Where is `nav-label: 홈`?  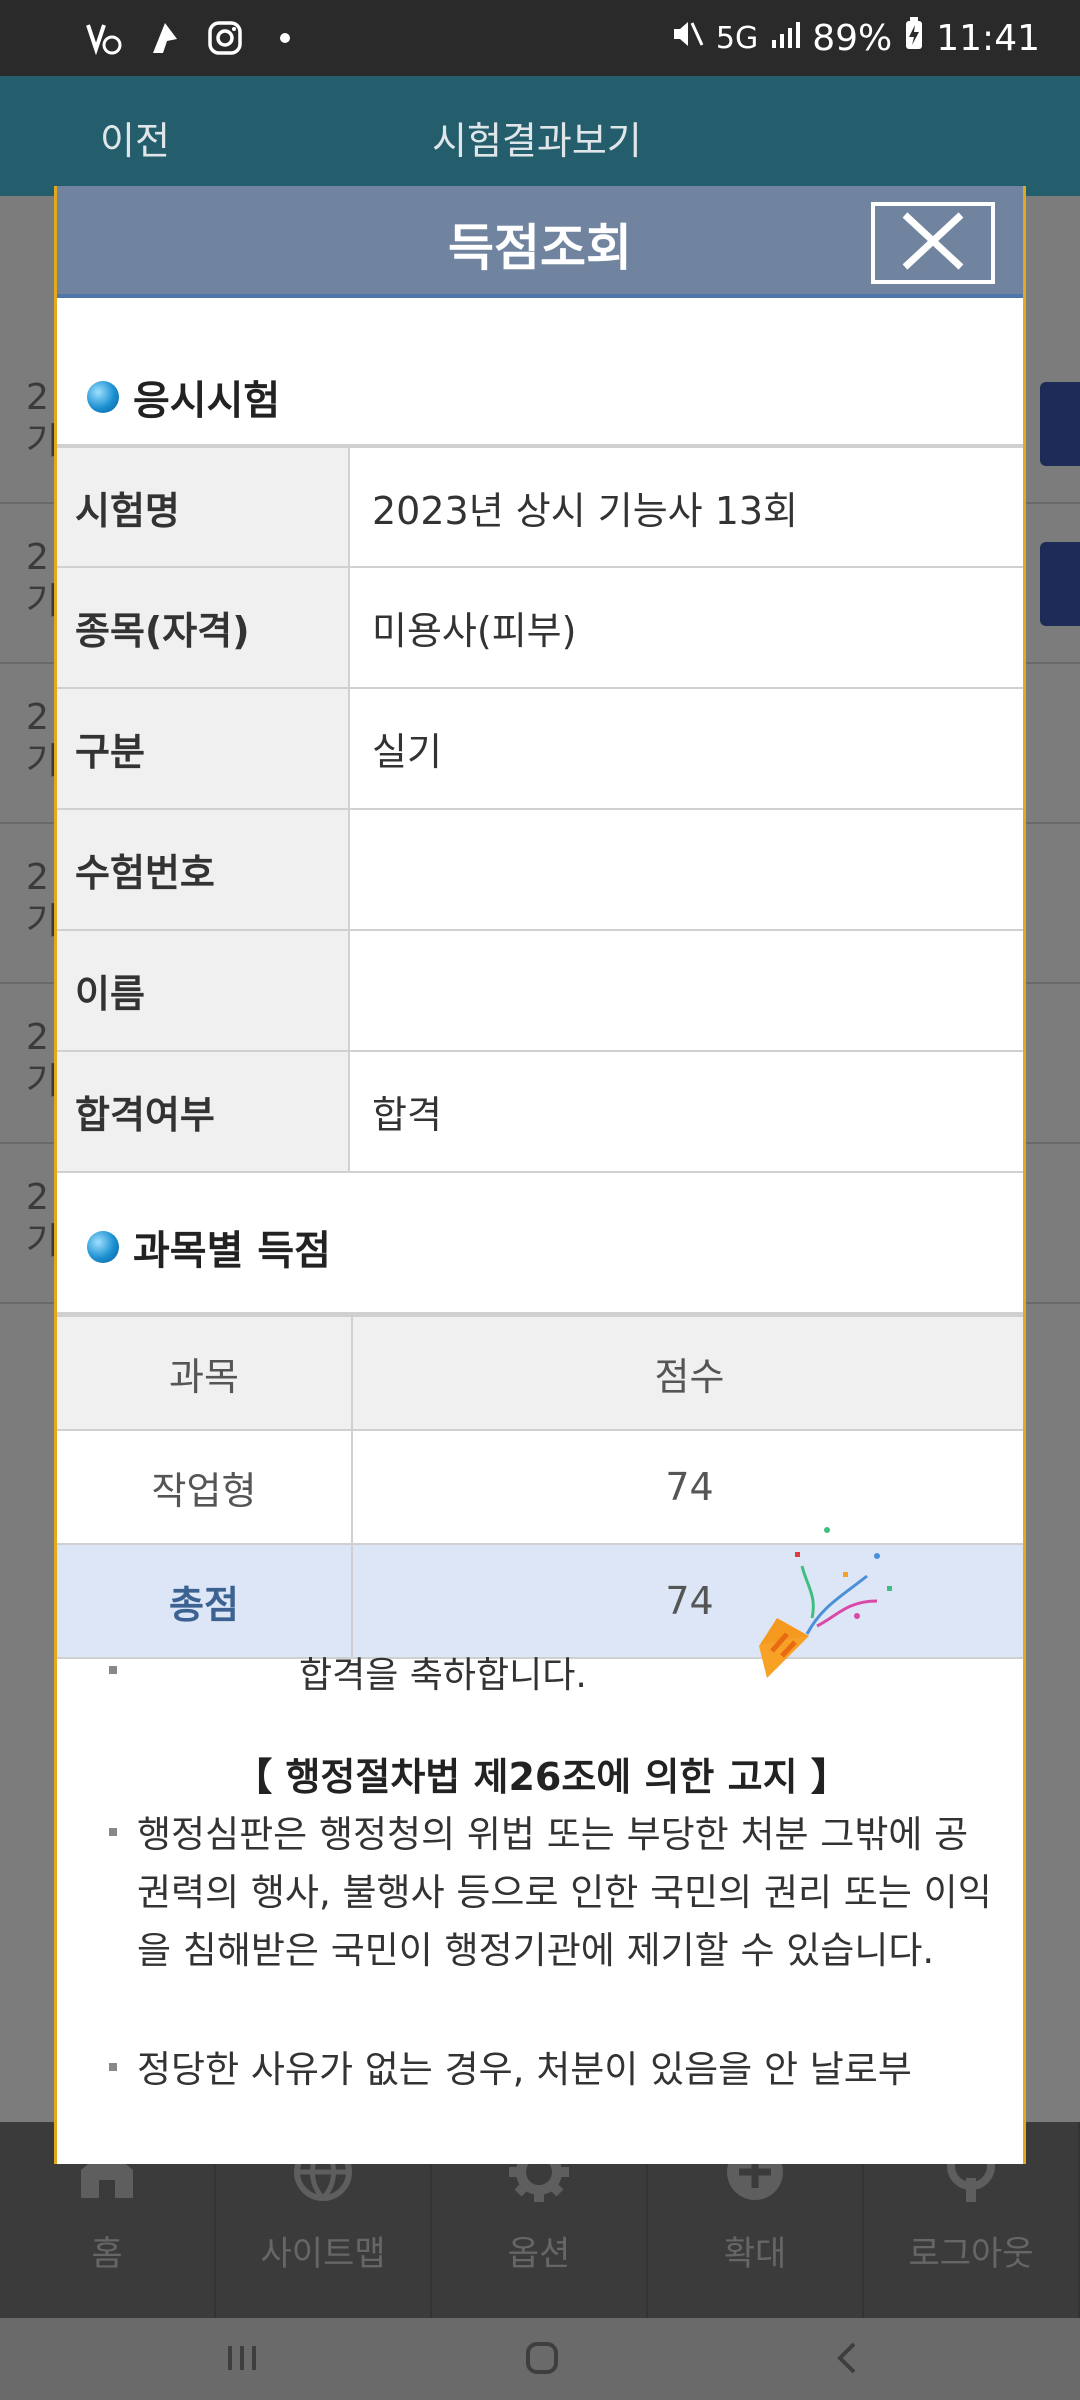 nav-label: 홈 is located at coordinates (107, 2254).